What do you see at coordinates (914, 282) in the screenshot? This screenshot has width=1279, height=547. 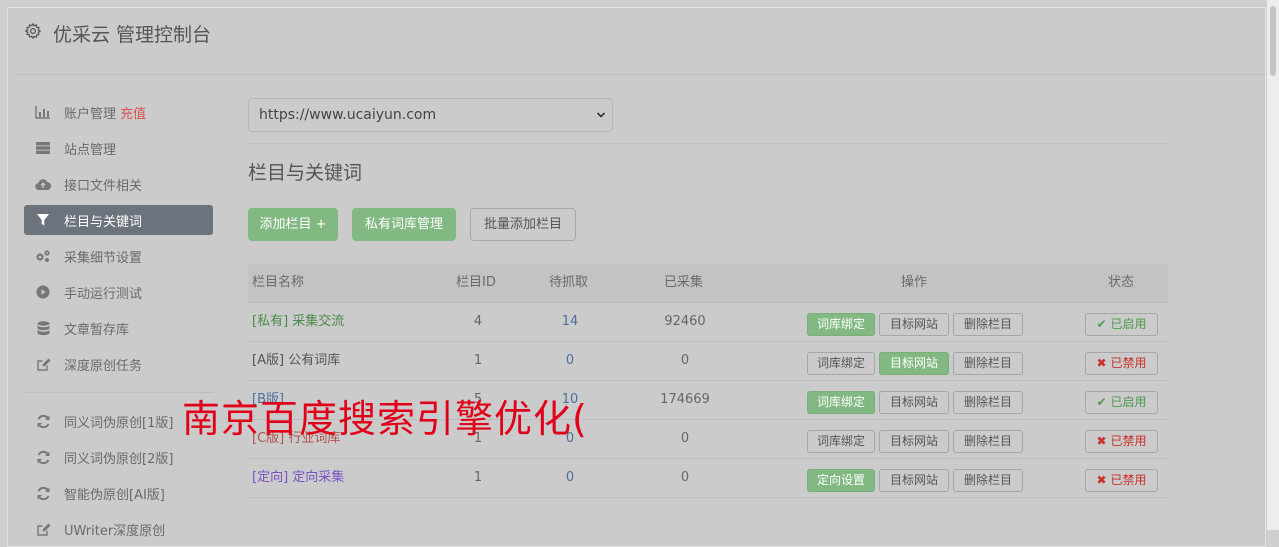 I see `header-actions: 操作` at bounding box center [914, 282].